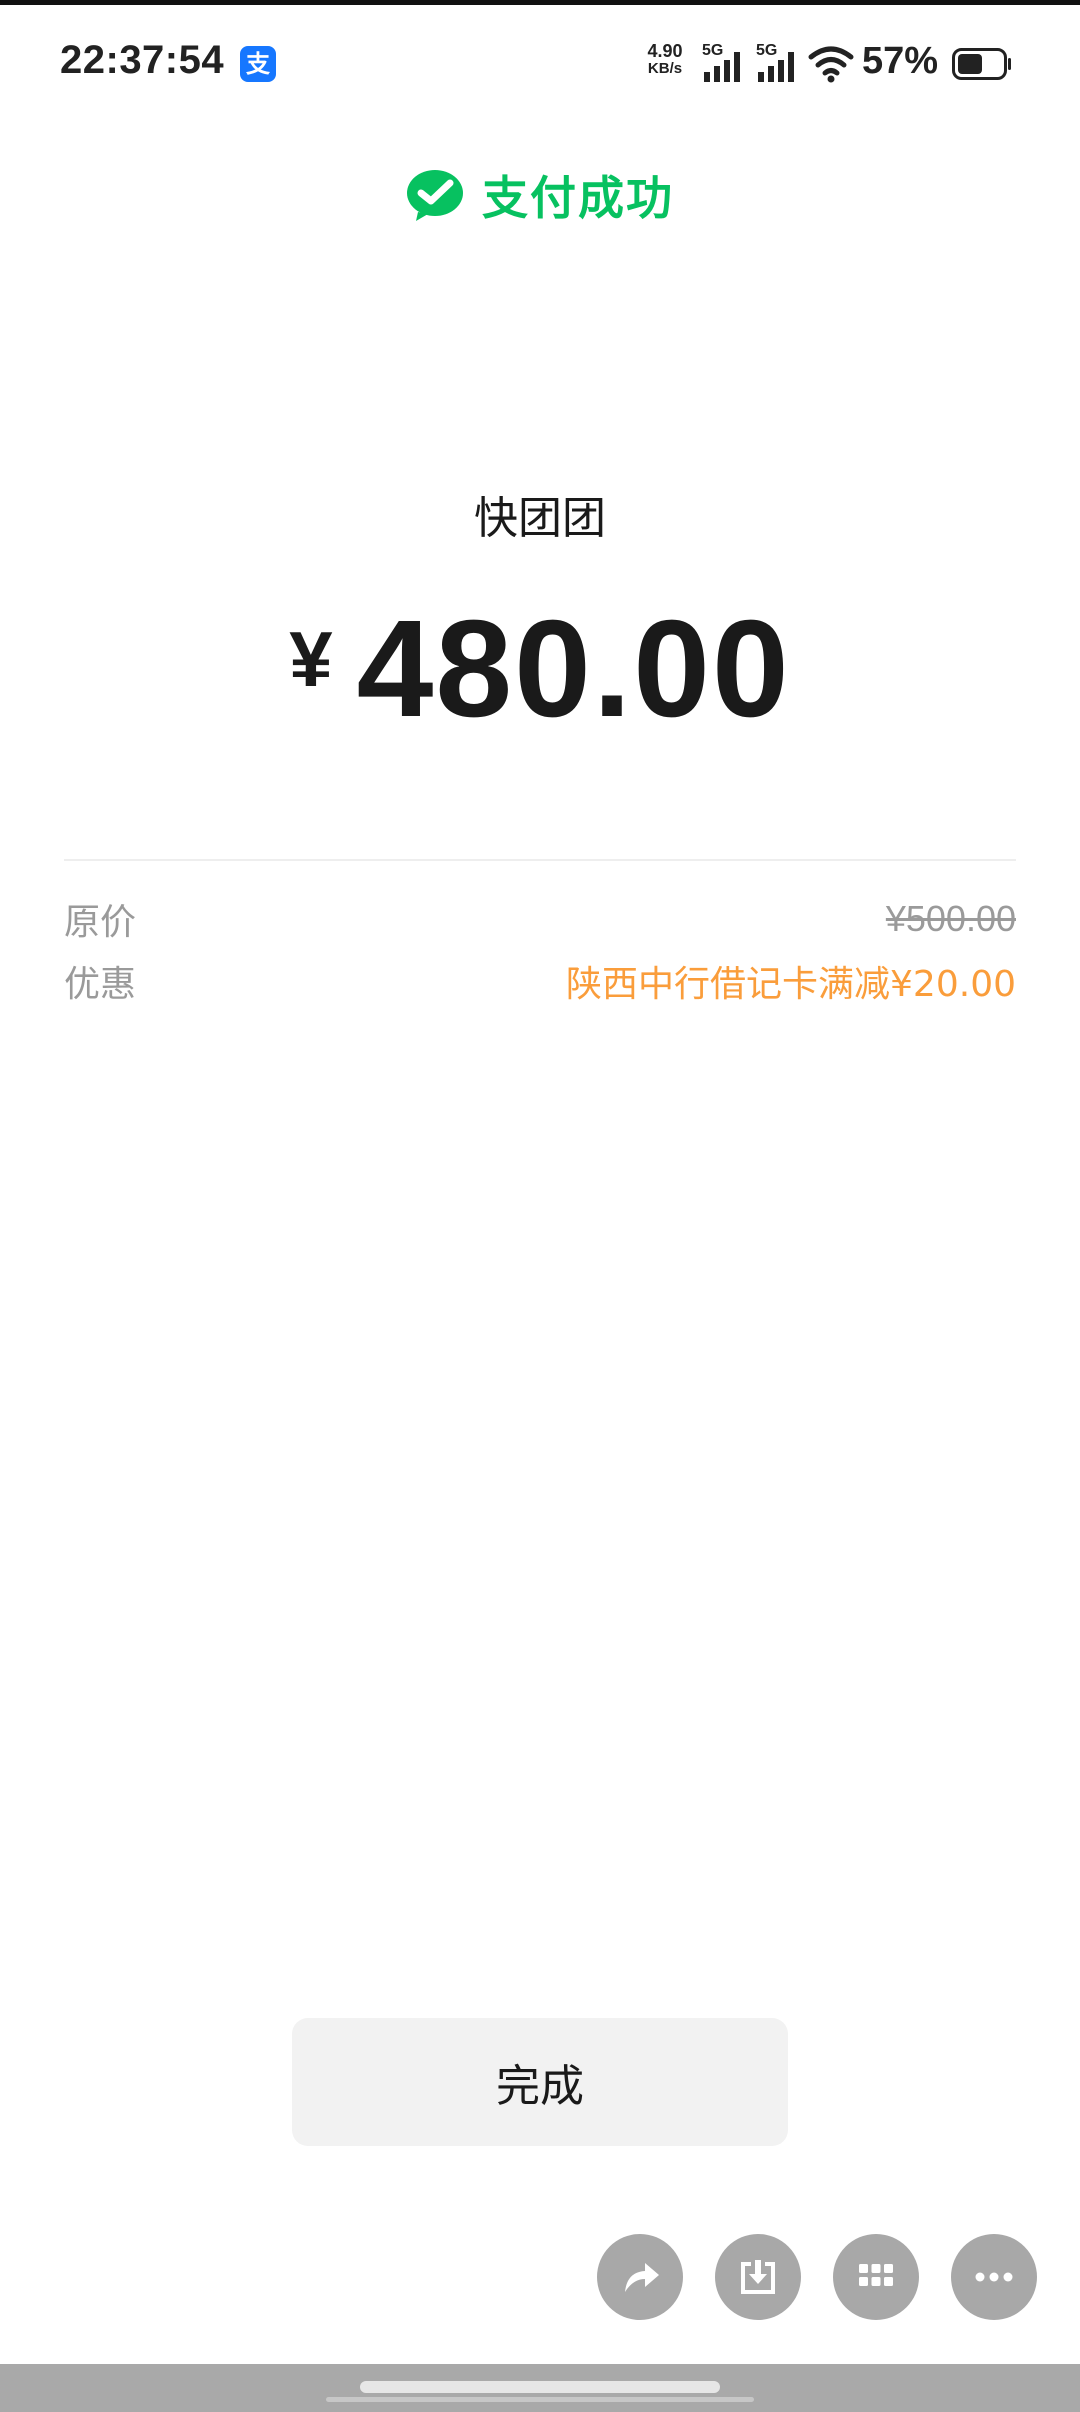 The height and width of the screenshot is (2412, 1080). What do you see at coordinates (258, 64) in the screenshot?
I see `alipay-notification-icon: 支` at bounding box center [258, 64].